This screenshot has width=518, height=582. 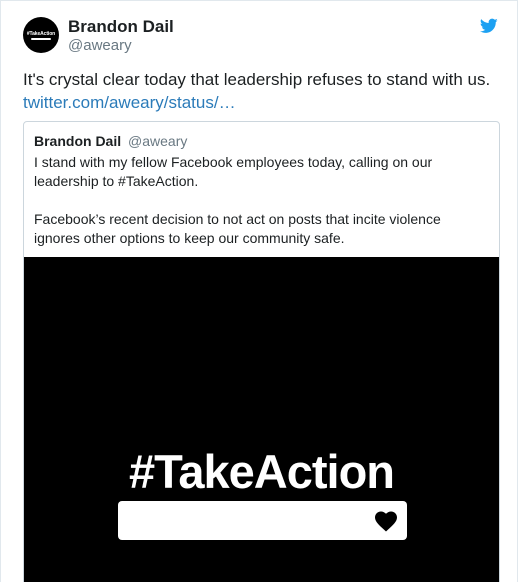 What do you see at coordinates (121, 46) in the screenshot?
I see `author-handle: @aweary` at bounding box center [121, 46].